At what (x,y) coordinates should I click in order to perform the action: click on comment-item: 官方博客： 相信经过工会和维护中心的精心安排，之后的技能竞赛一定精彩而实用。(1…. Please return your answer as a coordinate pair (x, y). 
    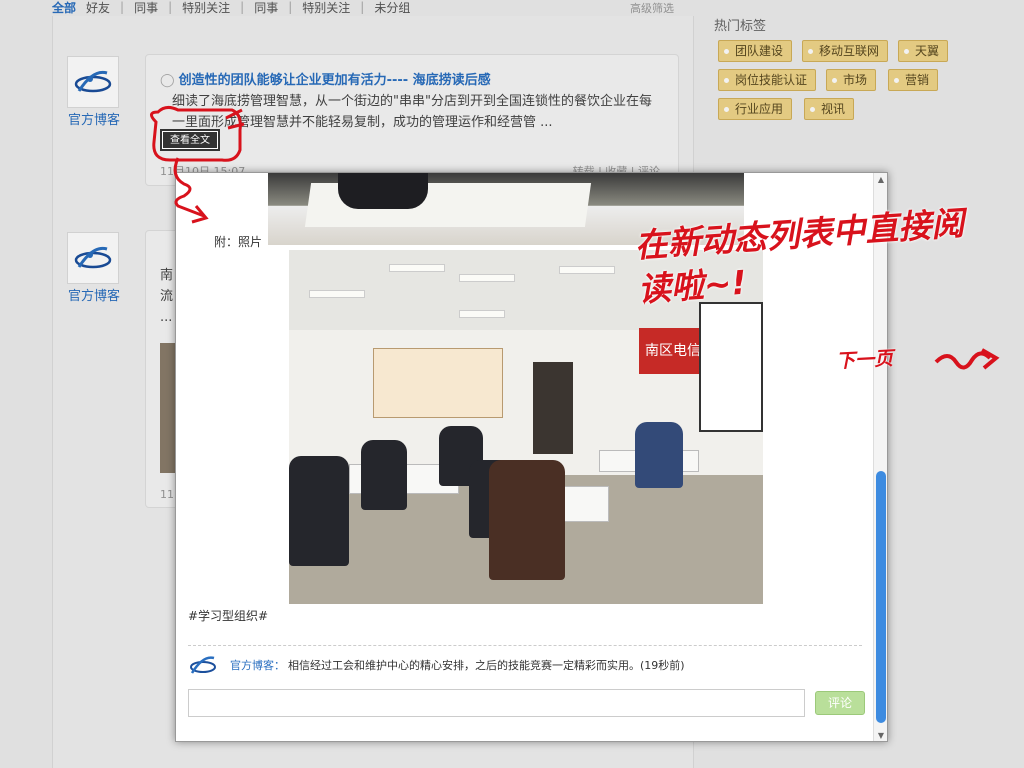
    Looking at the image, I should click on (528, 665).